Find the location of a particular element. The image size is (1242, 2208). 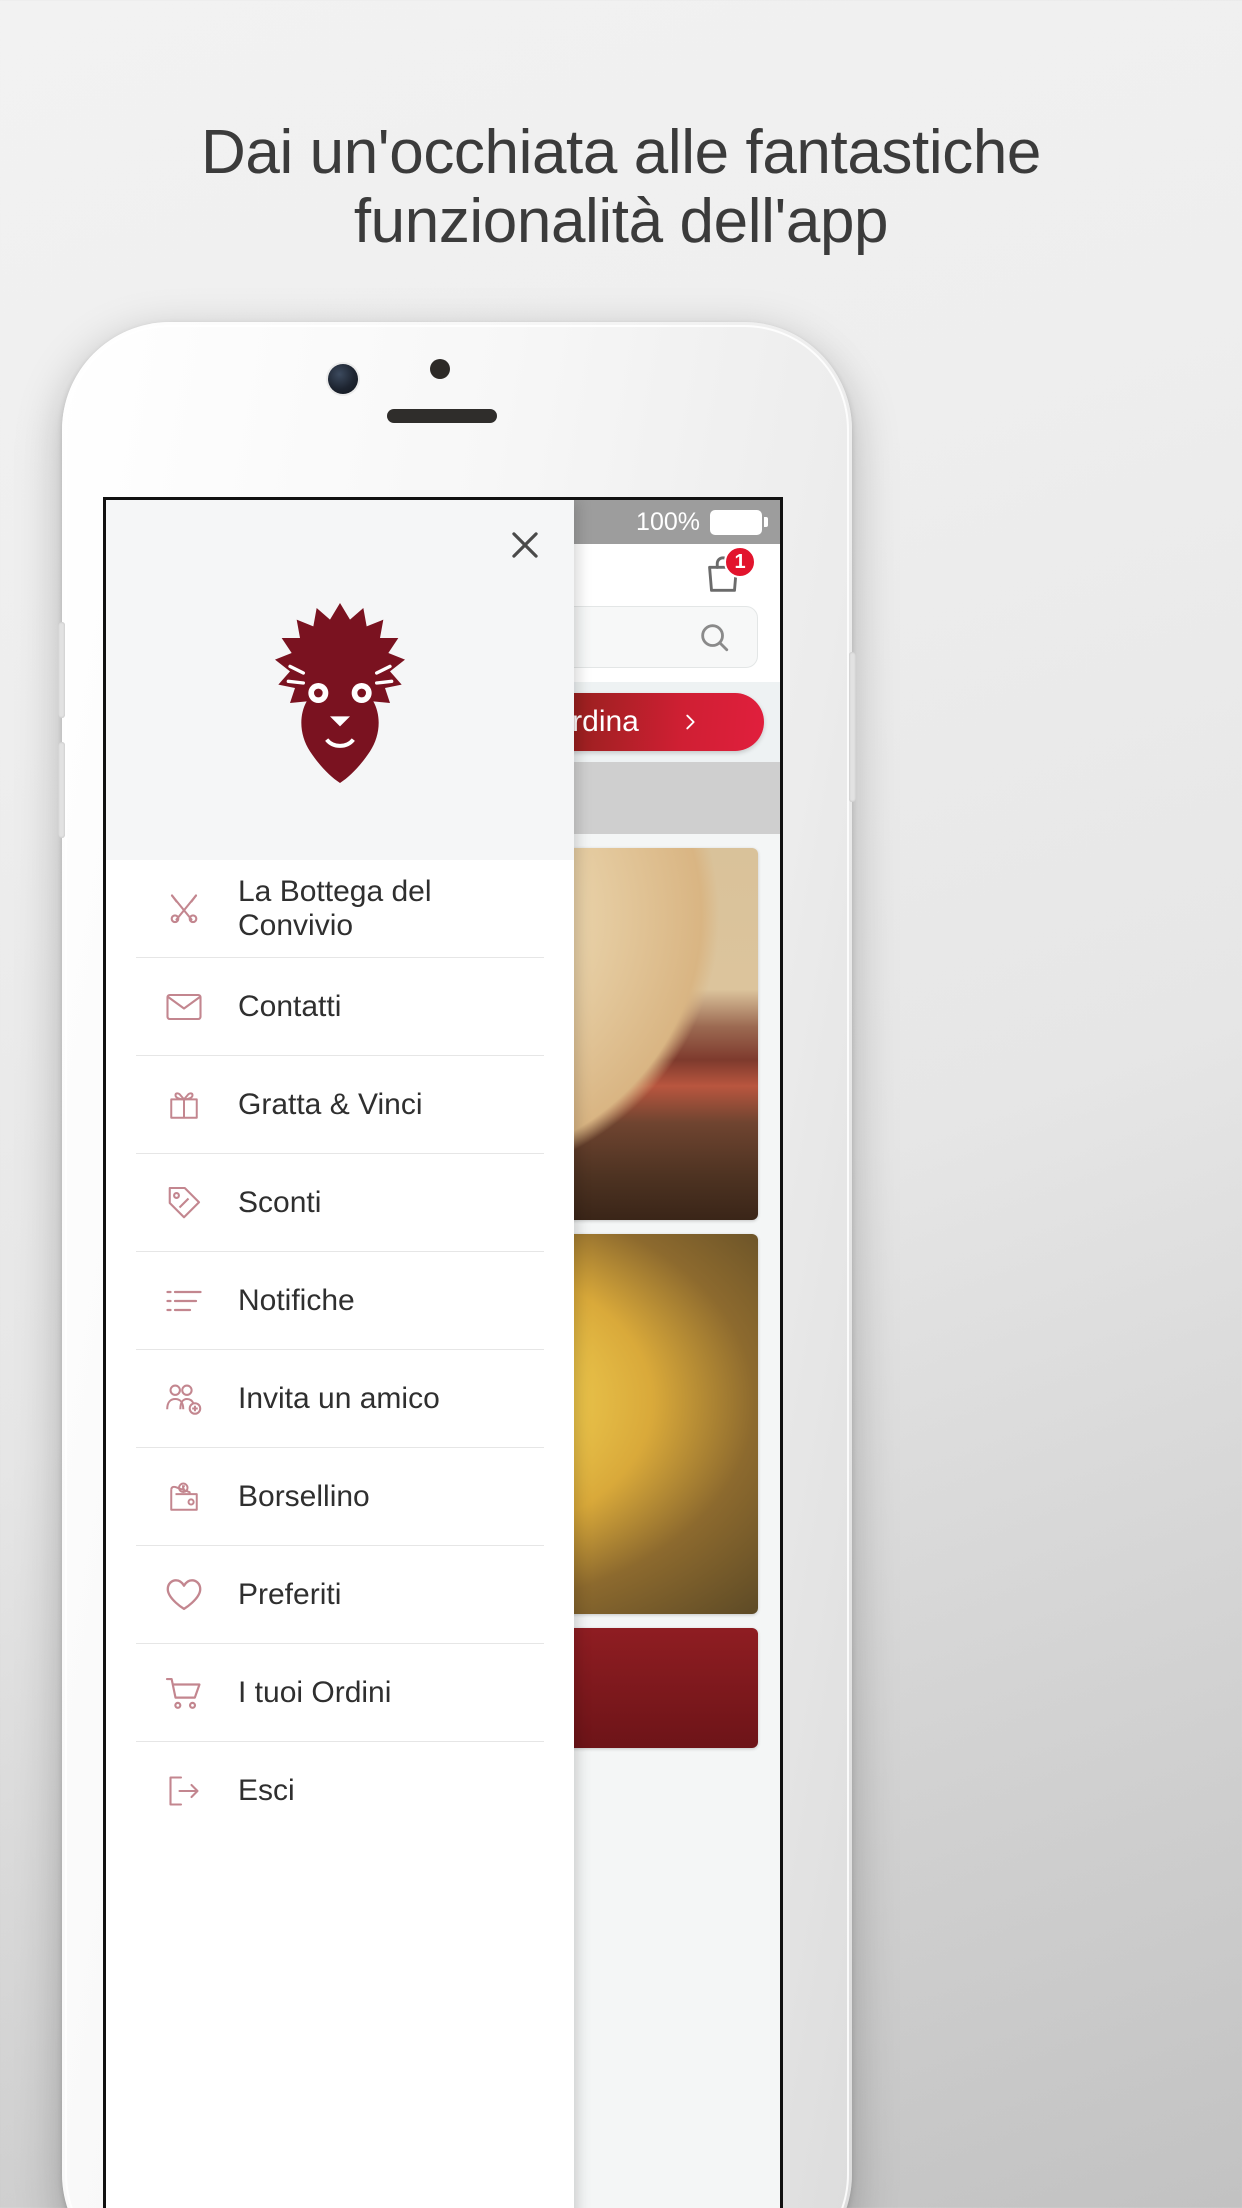

menu-item-sconti: Sconti is located at coordinates (340, 1203).